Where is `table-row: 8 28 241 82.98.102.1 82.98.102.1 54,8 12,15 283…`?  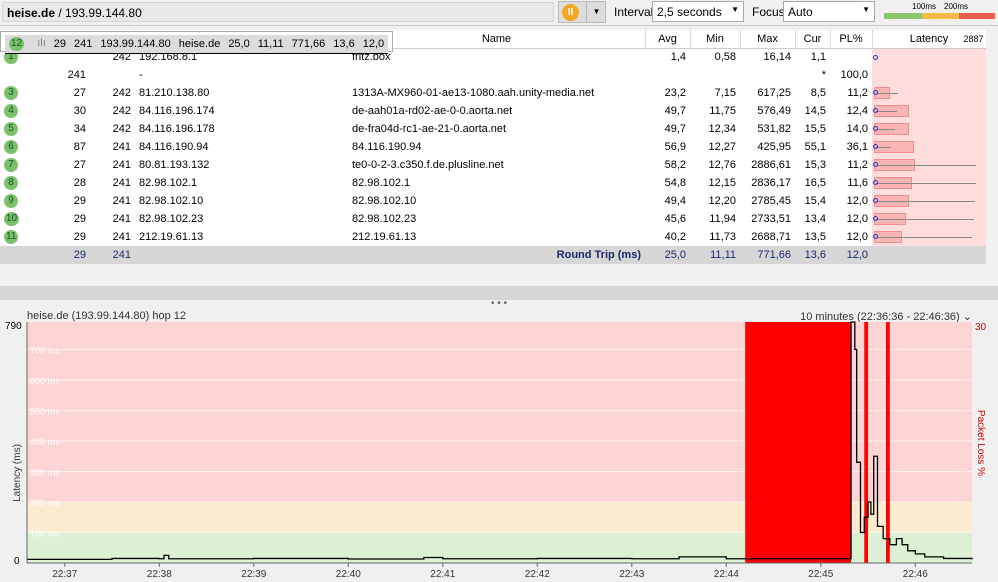 table-row: 8 28 241 82.98.102.1 82.98.102.1 54,8 12,15 283… is located at coordinates (493, 183).